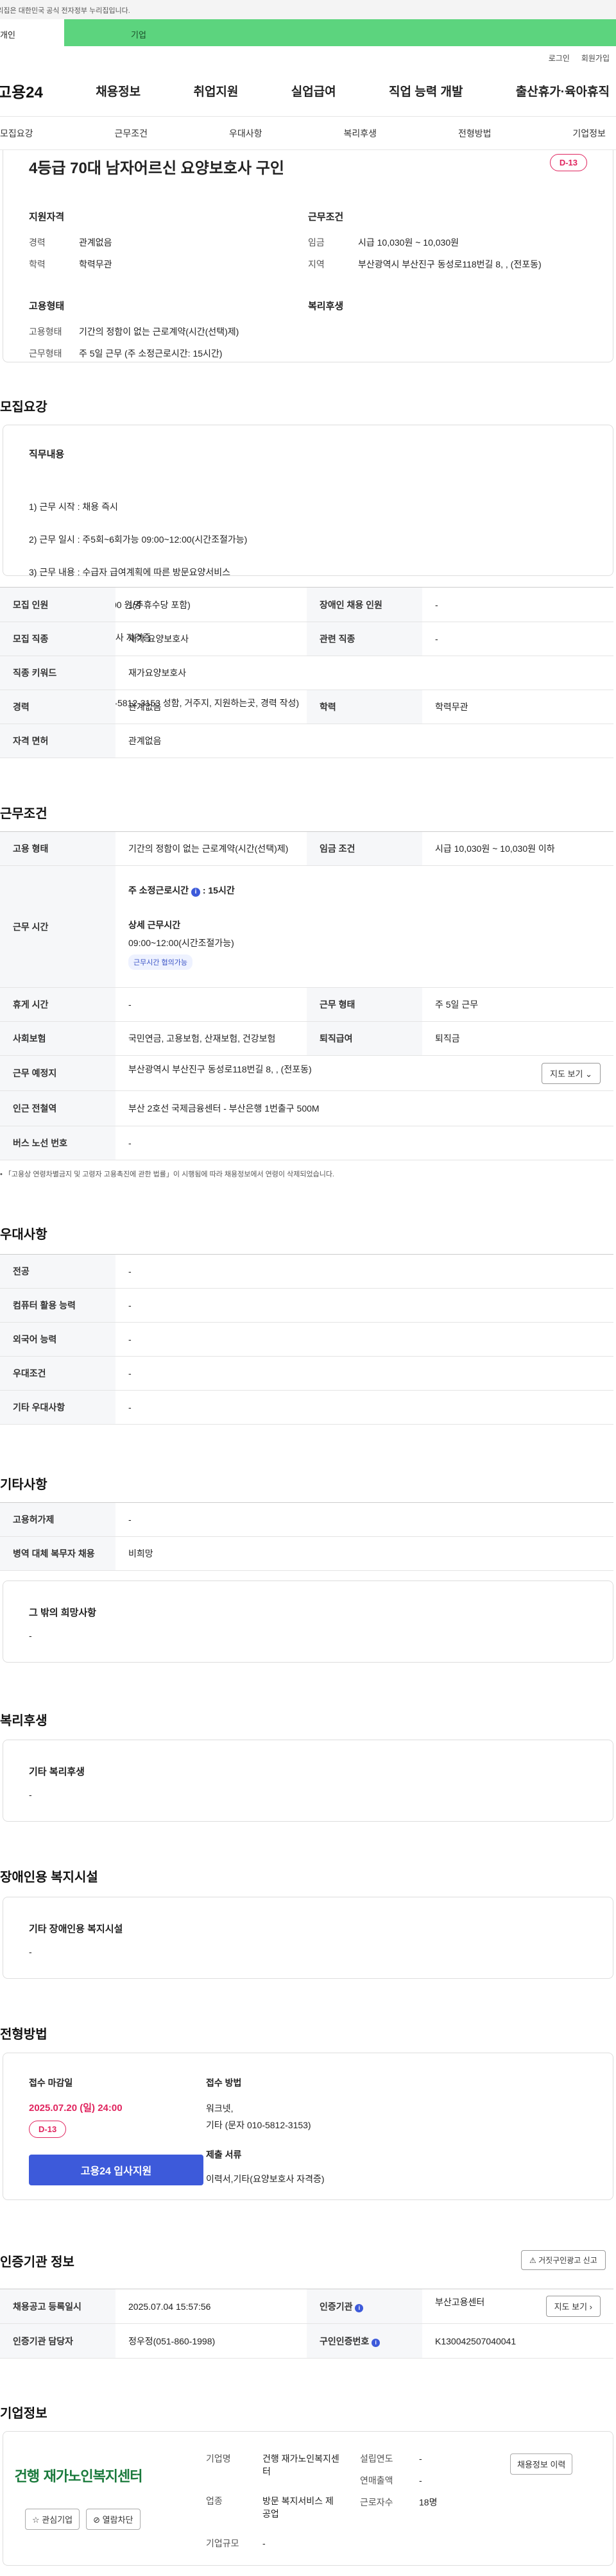  What do you see at coordinates (139, 539) in the screenshot?
I see `job-line: 2) 근무 일시 : 주5회~6회가능 09:00~12:00(시간조절가능)` at bounding box center [139, 539].